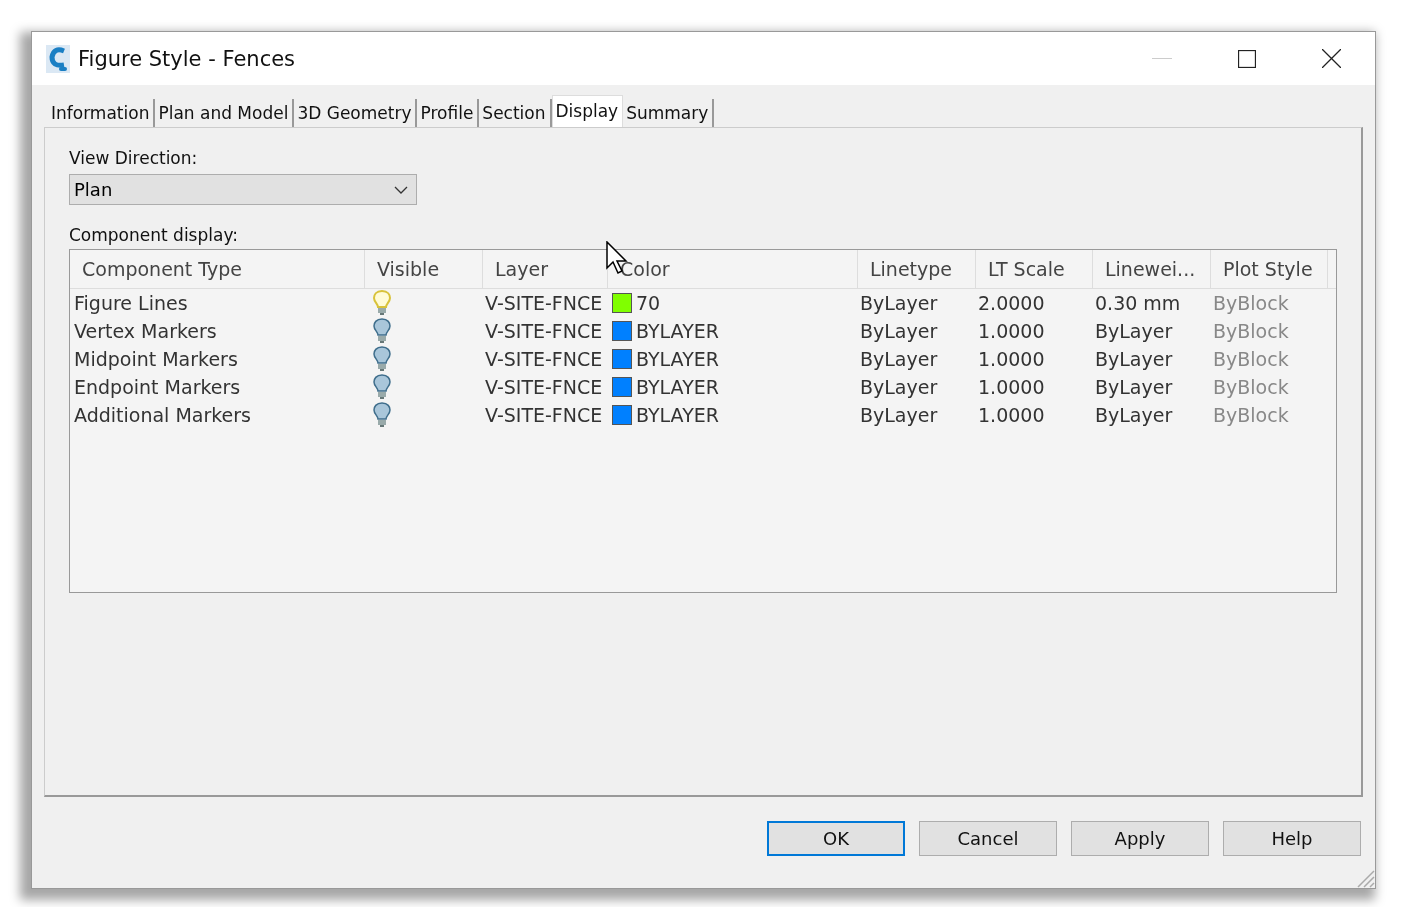 Image resolution: width=1407 pixels, height=907 pixels. Describe the element at coordinates (1269, 269) in the screenshot. I see `column-header: Plot Style` at that location.